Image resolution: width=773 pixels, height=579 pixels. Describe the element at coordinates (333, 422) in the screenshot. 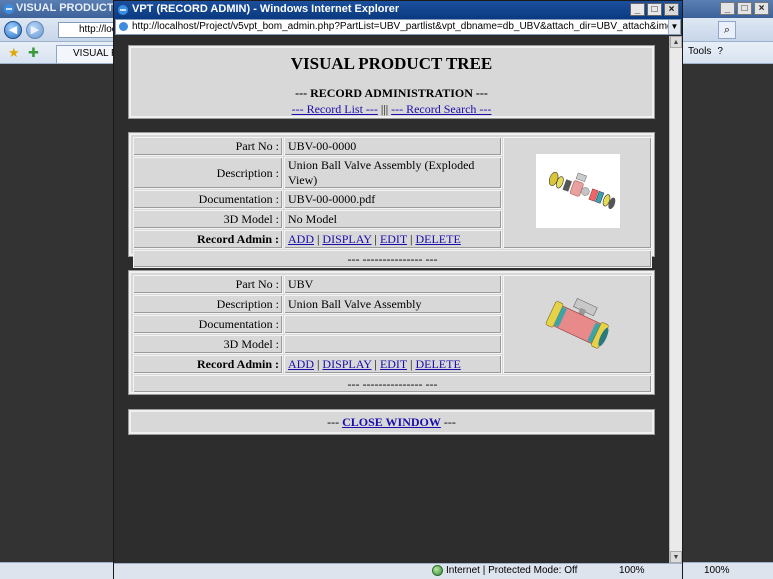

I see `close-prefix: ---` at that location.